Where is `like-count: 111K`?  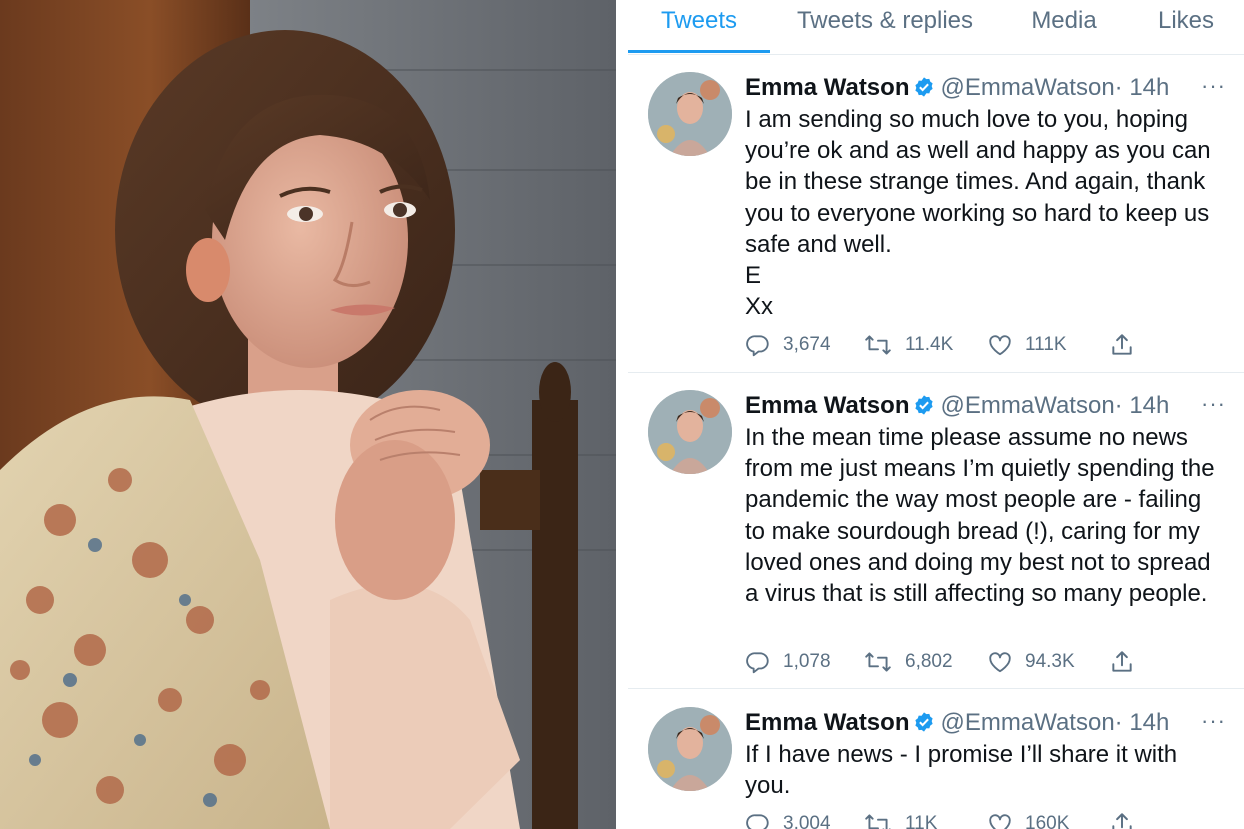
like-count: 111K is located at coordinates (1046, 344).